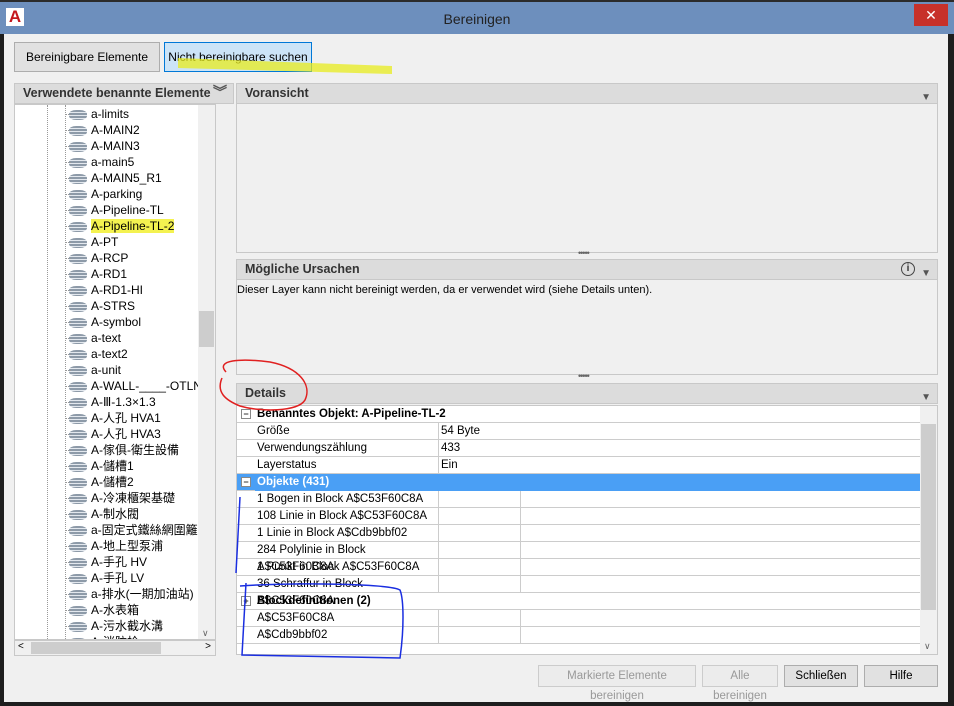 Image resolution: width=954 pixels, height=706 pixels. Describe the element at coordinates (220, 92) in the screenshot. I see `collapse-icon: ︾` at that location.